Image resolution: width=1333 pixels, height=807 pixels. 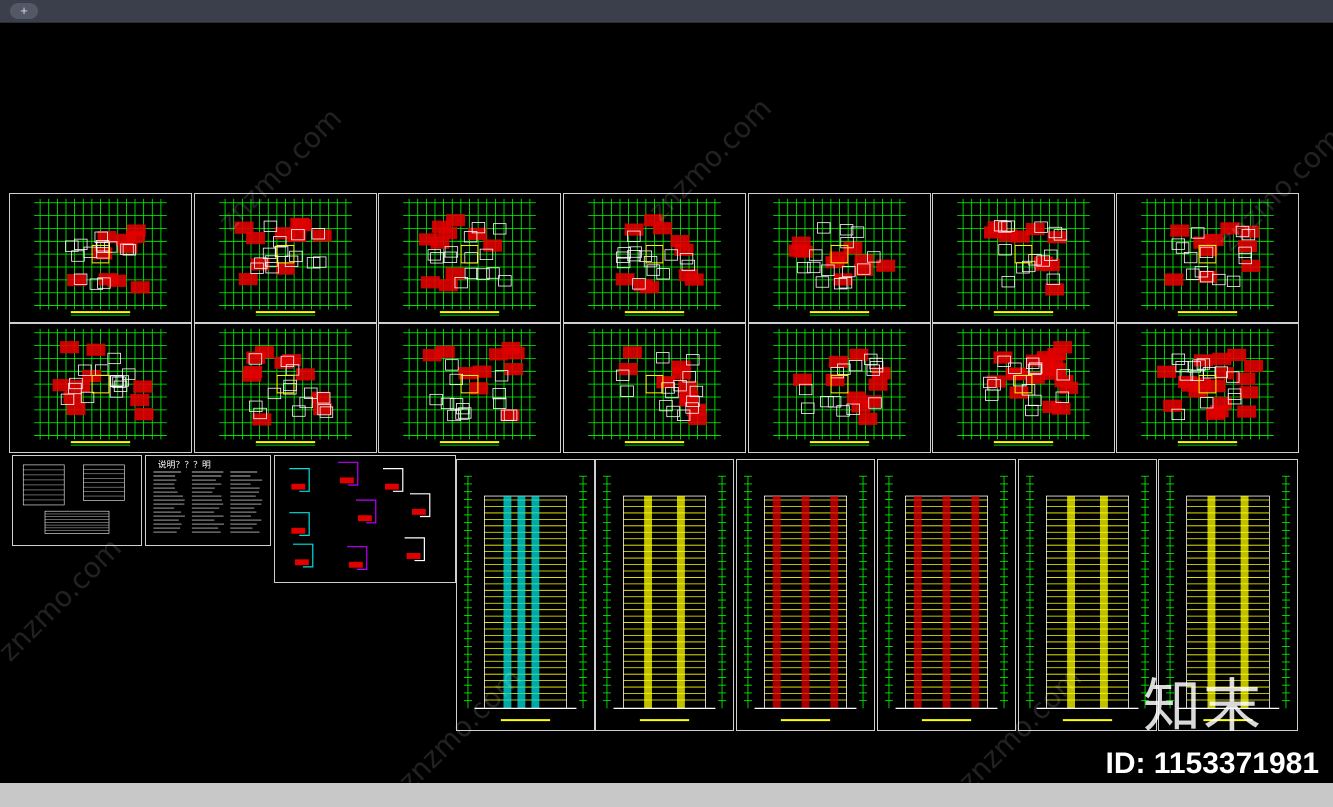 I want to click on status-bar, so click(x=666, y=795).